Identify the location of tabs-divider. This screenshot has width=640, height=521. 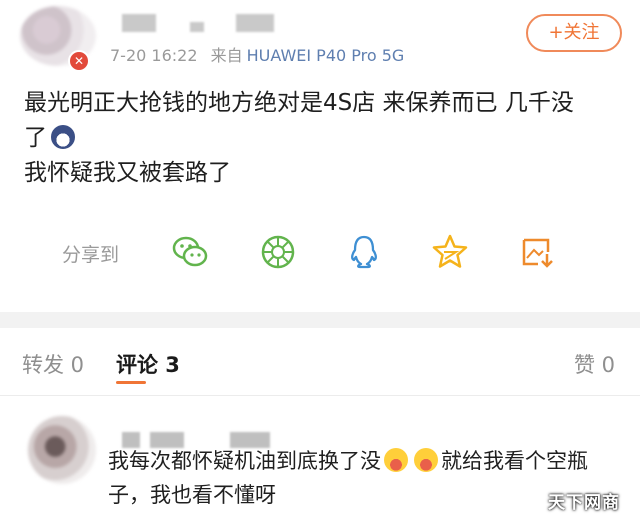
(320, 395).